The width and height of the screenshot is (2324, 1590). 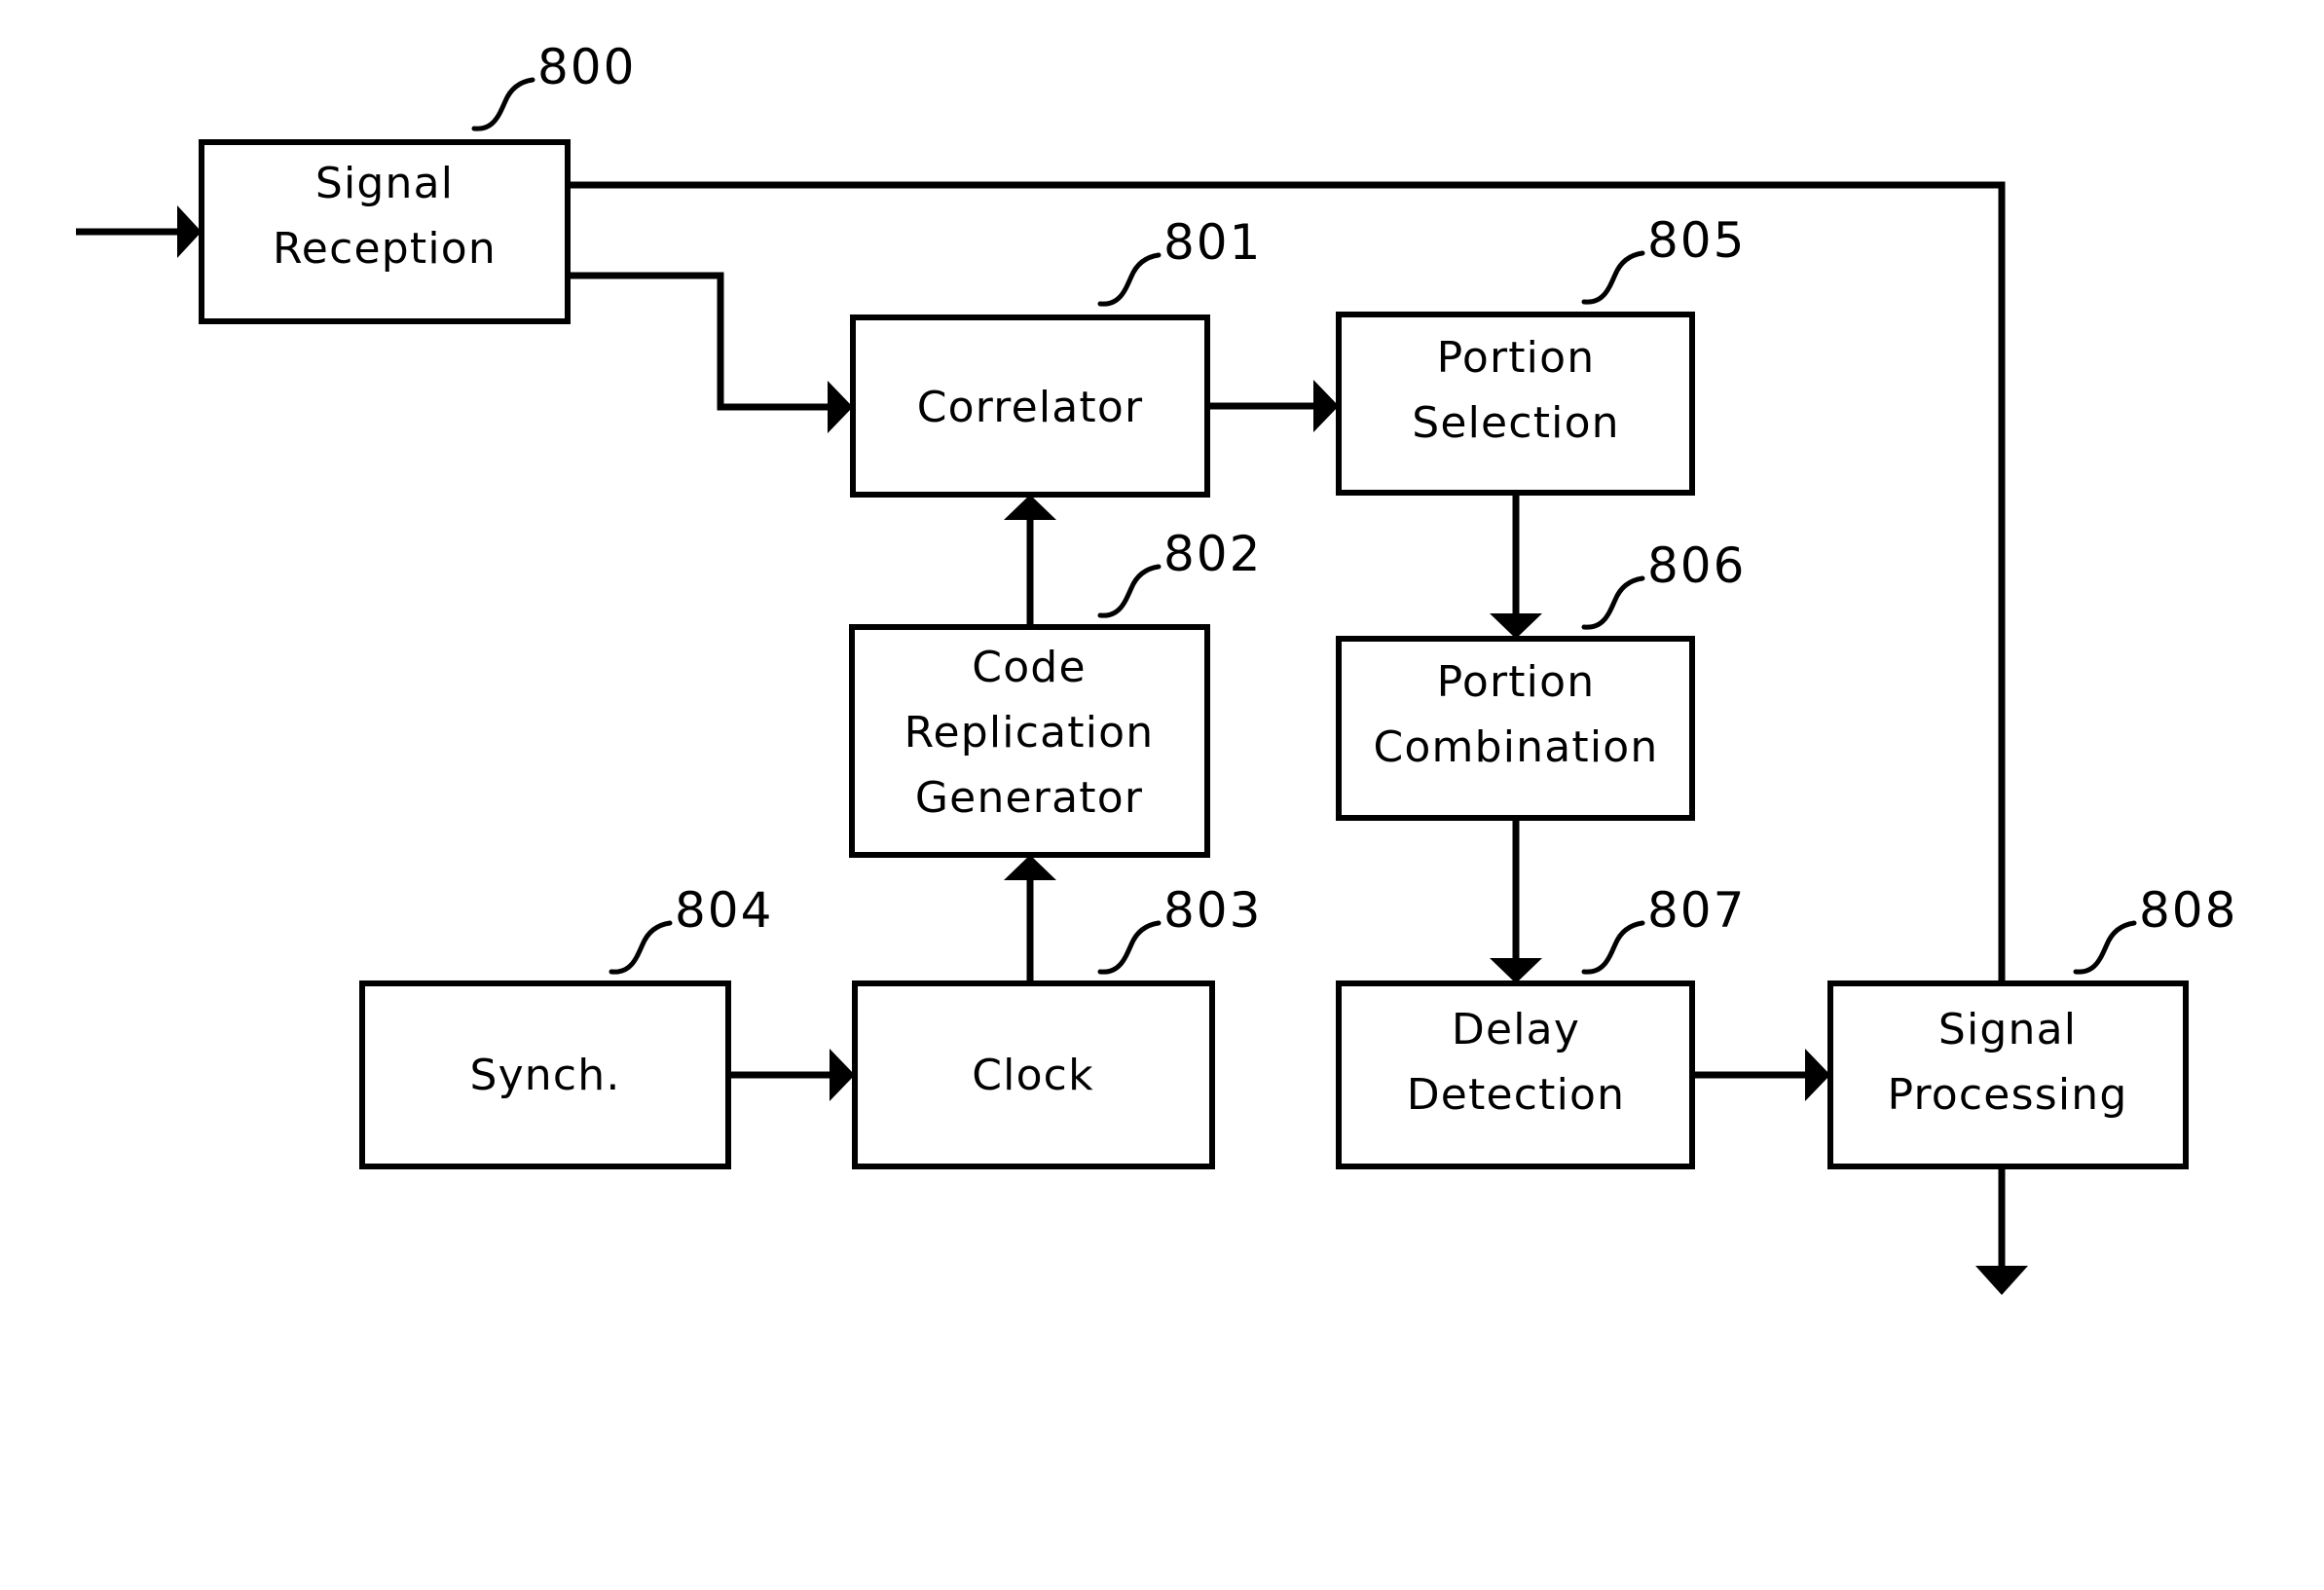 What do you see at coordinates (1030, 919) in the screenshot?
I see `connector-clock-to-code-replication-generator` at bounding box center [1030, 919].